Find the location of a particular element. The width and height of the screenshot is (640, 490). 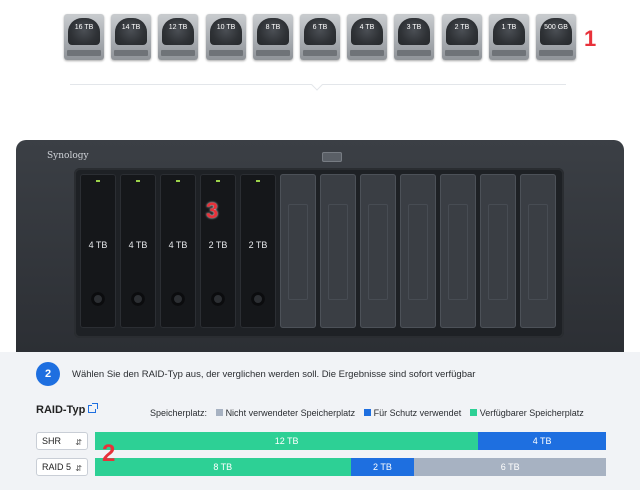

raid-type-link: RAID-Typ is located at coordinates (67, 409).